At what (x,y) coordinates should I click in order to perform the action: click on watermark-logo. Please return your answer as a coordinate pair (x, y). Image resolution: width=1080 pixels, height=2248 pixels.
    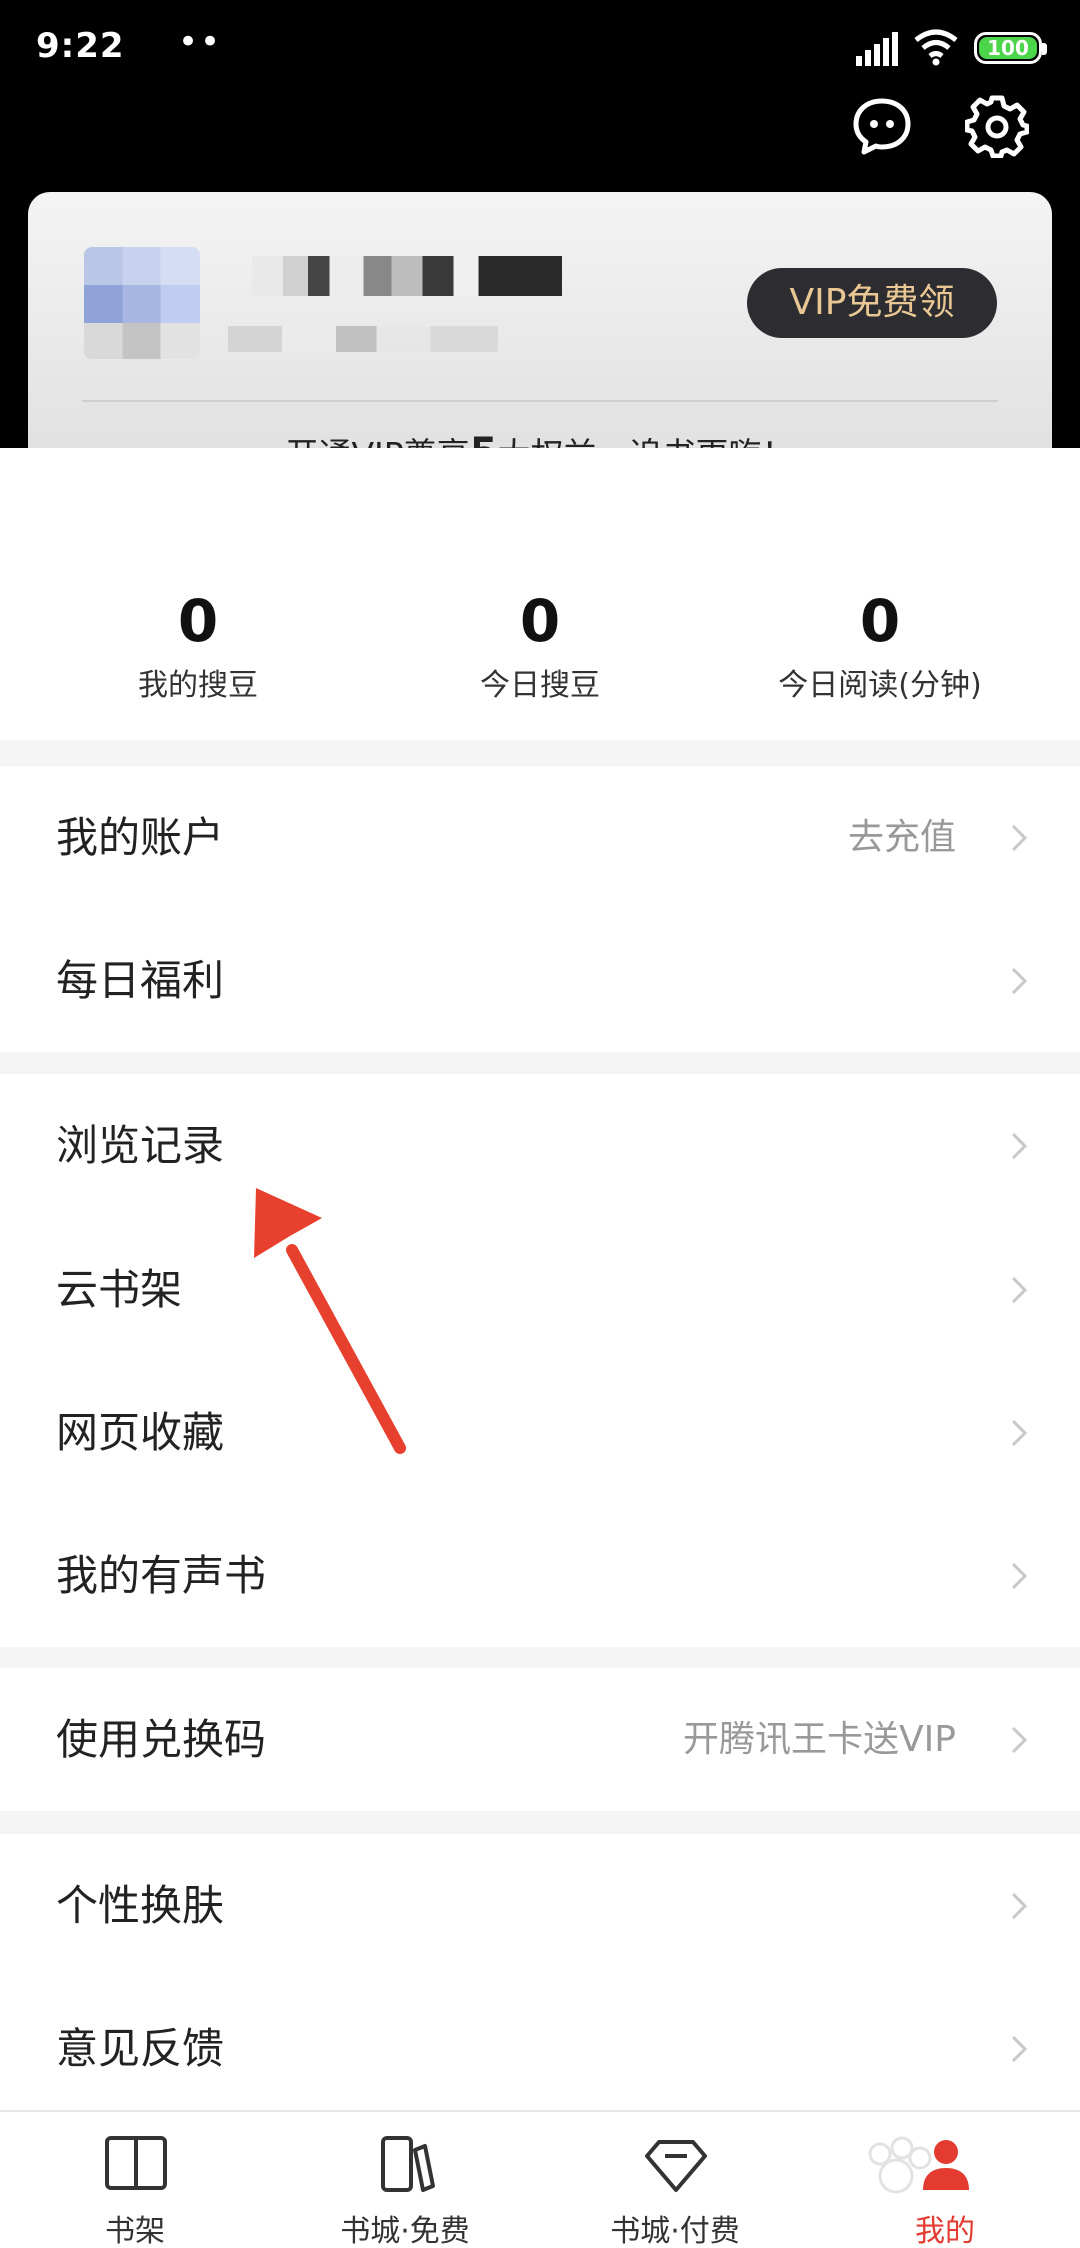
    Looking at the image, I should click on (900, 2165).